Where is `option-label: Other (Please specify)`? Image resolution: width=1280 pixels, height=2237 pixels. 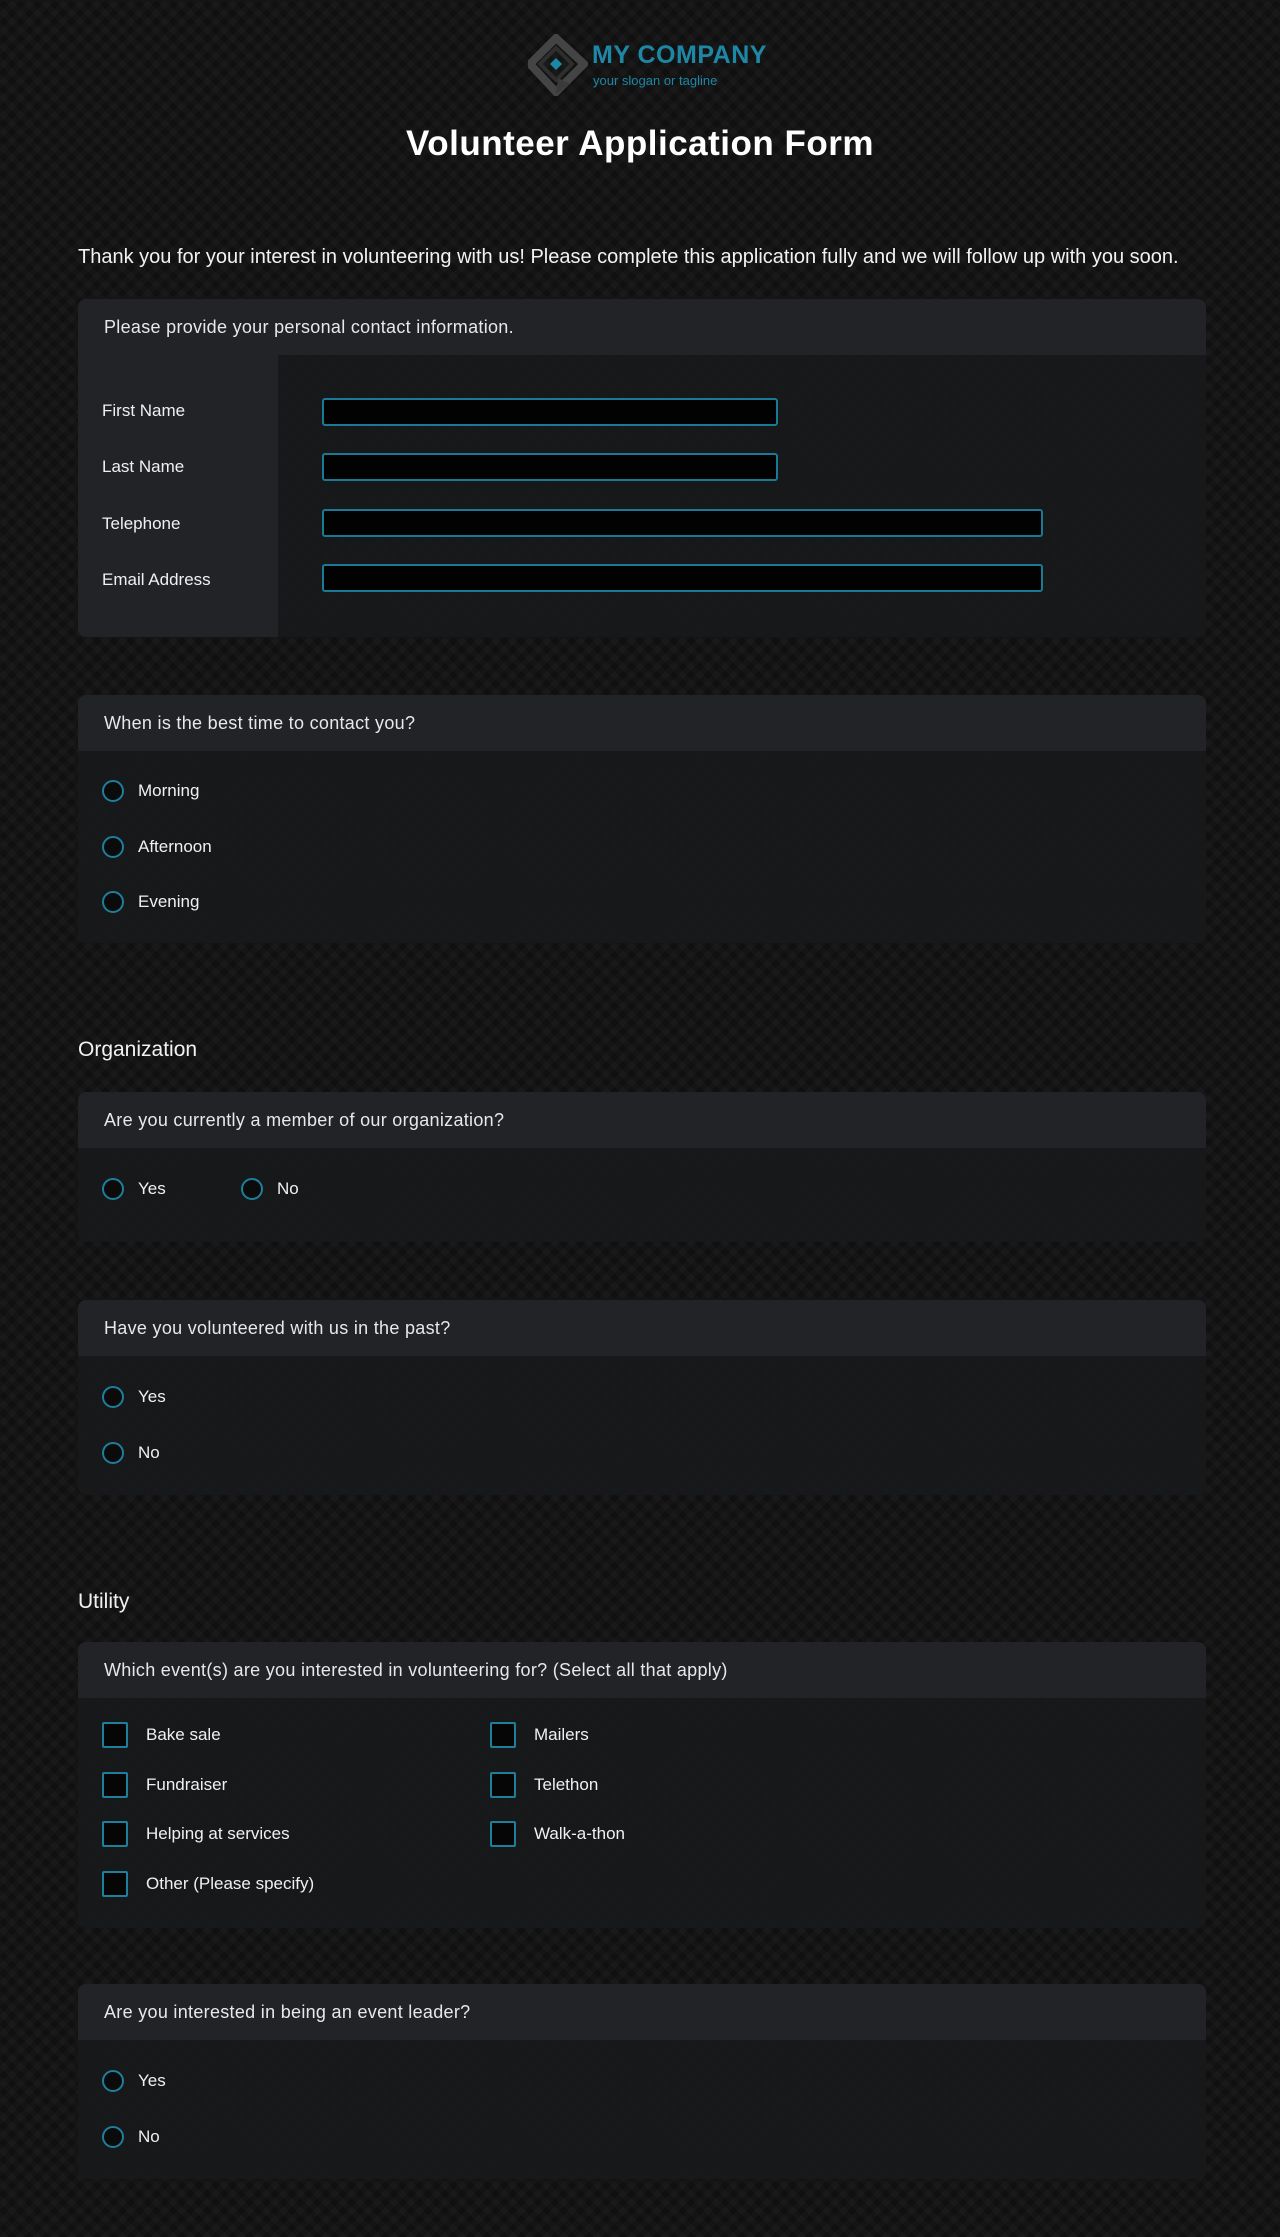
option-label: Other (Please specify) is located at coordinates (230, 1883).